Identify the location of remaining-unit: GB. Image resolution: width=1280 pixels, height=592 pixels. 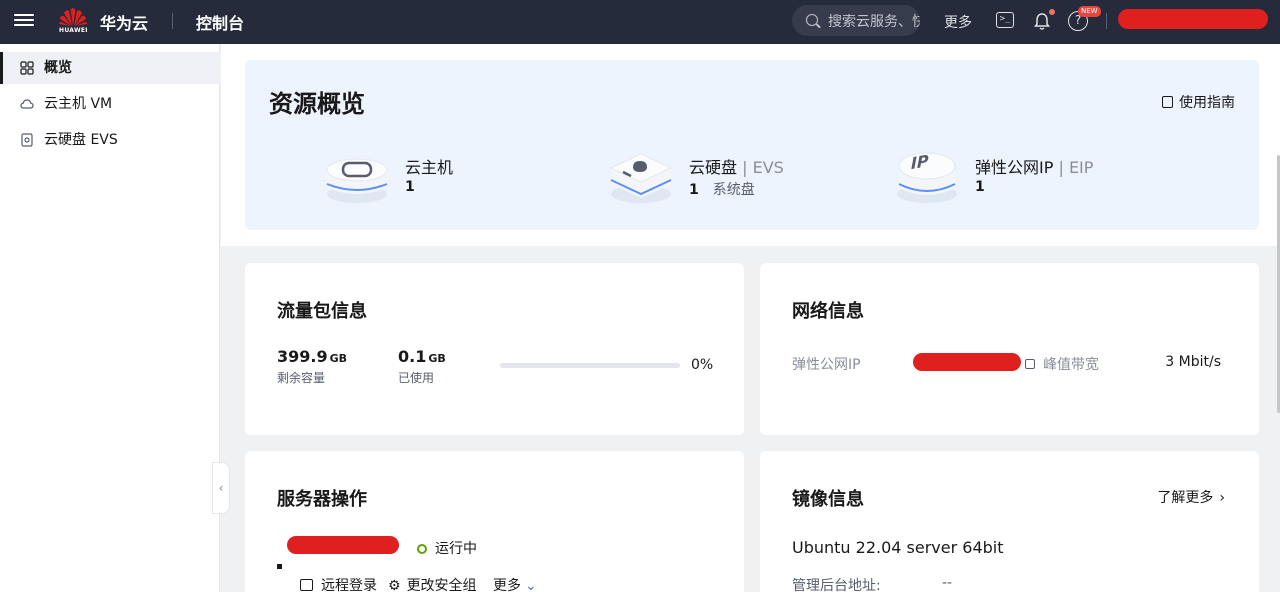
(338, 358).